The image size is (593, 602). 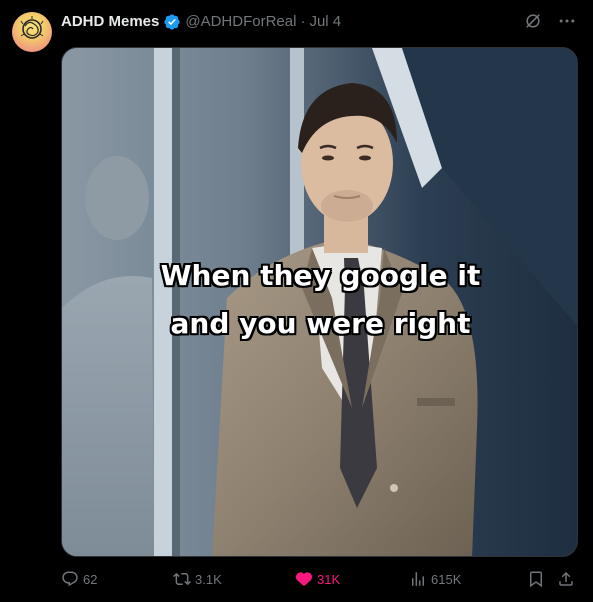 I want to click on avatar, so click(x=32, y=32).